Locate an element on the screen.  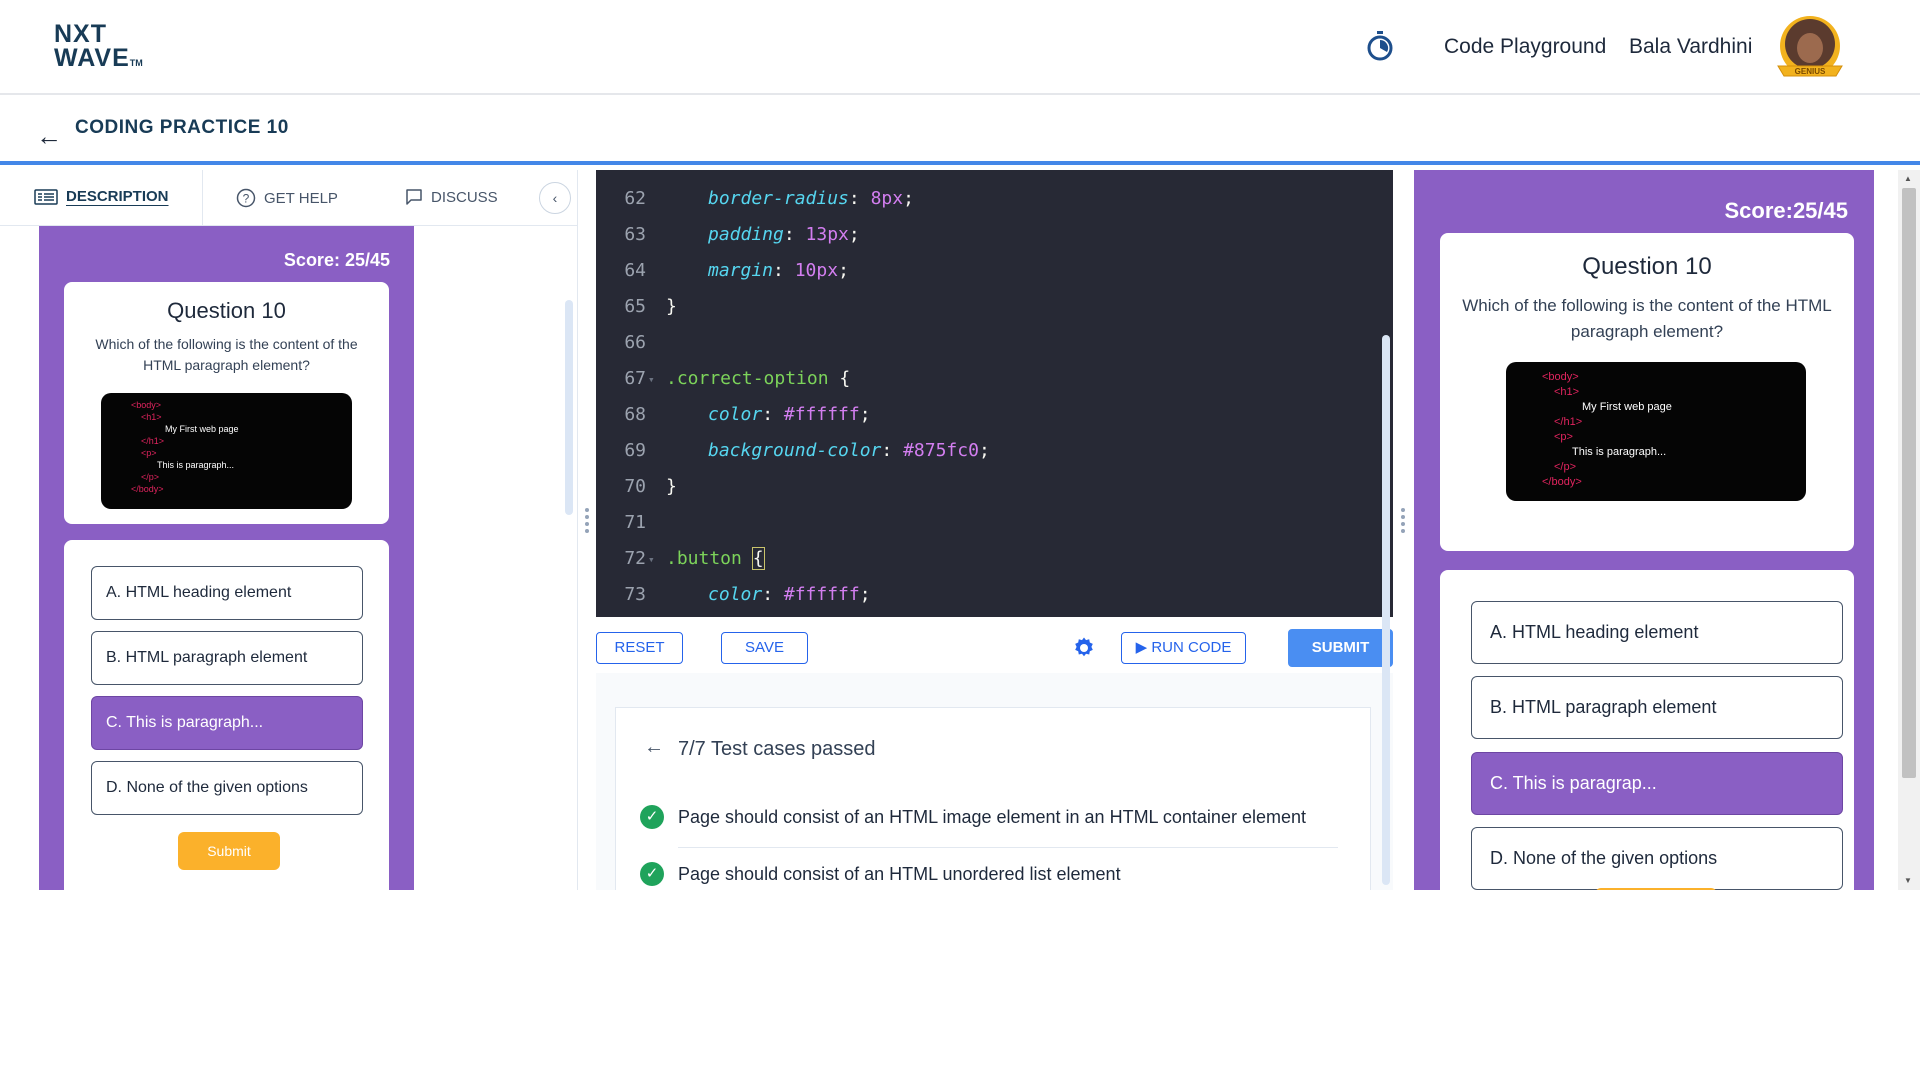
quiz-submit-button: Submit is located at coordinates (229, 851).